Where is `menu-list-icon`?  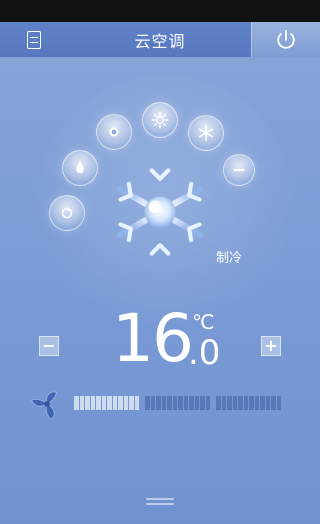 menu-list-icon is located at coordinates (34, 39).